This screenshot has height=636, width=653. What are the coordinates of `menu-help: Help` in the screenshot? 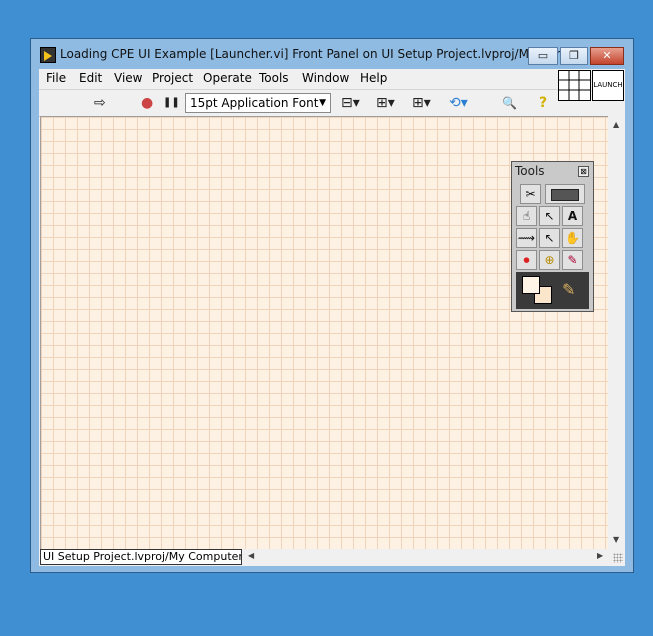 It's located at (373, 78).